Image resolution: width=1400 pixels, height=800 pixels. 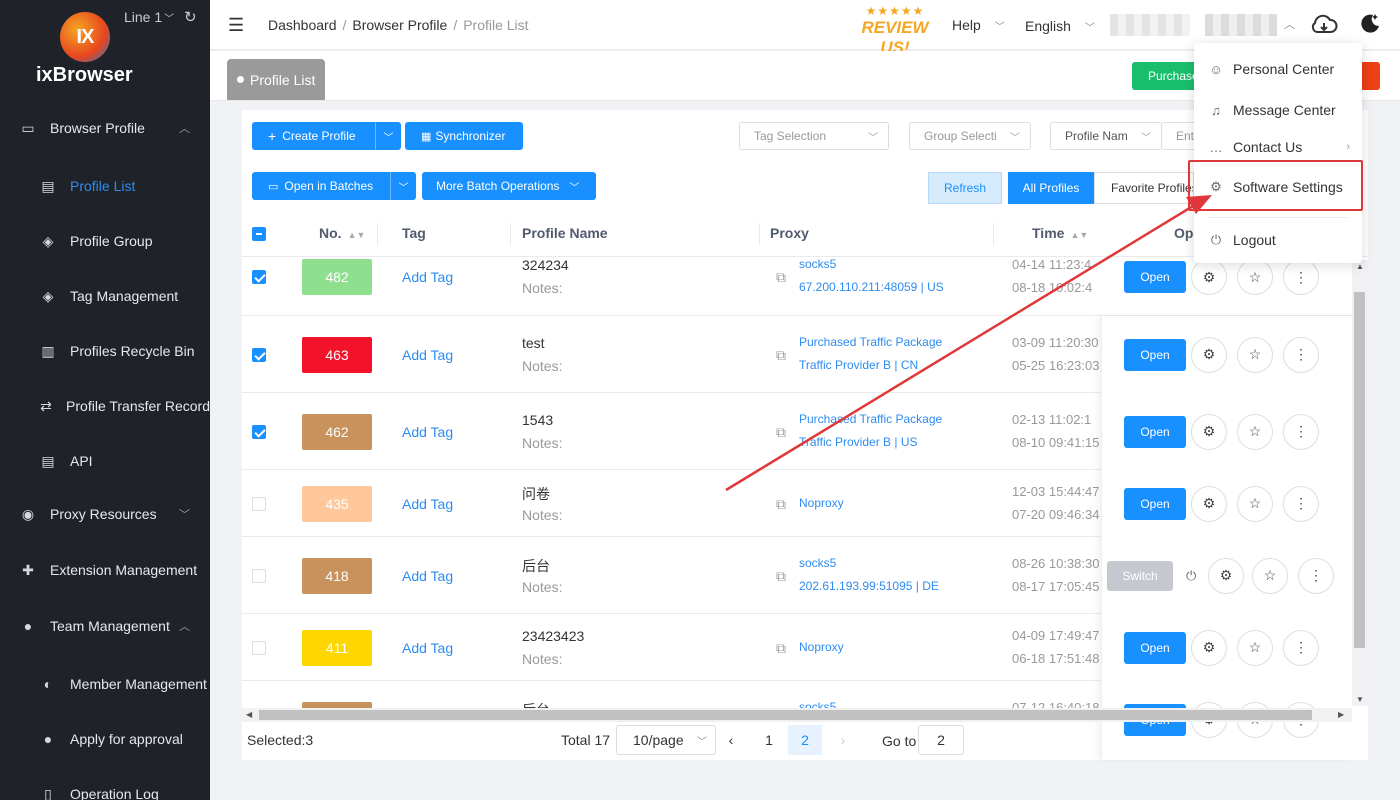 I want to click on blurred-username, so click(x=1150, y=25).